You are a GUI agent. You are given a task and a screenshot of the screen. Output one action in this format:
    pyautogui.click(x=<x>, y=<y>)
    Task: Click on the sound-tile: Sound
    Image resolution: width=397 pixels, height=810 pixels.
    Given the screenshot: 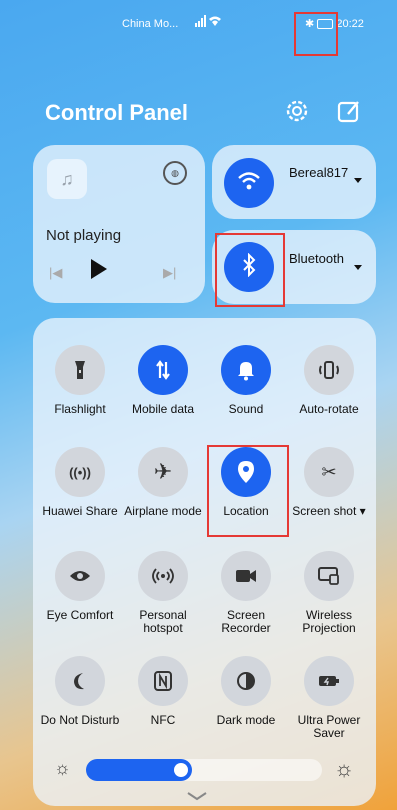 What is the action you would take?
    pyautogui.click(x=246, y=380)
    